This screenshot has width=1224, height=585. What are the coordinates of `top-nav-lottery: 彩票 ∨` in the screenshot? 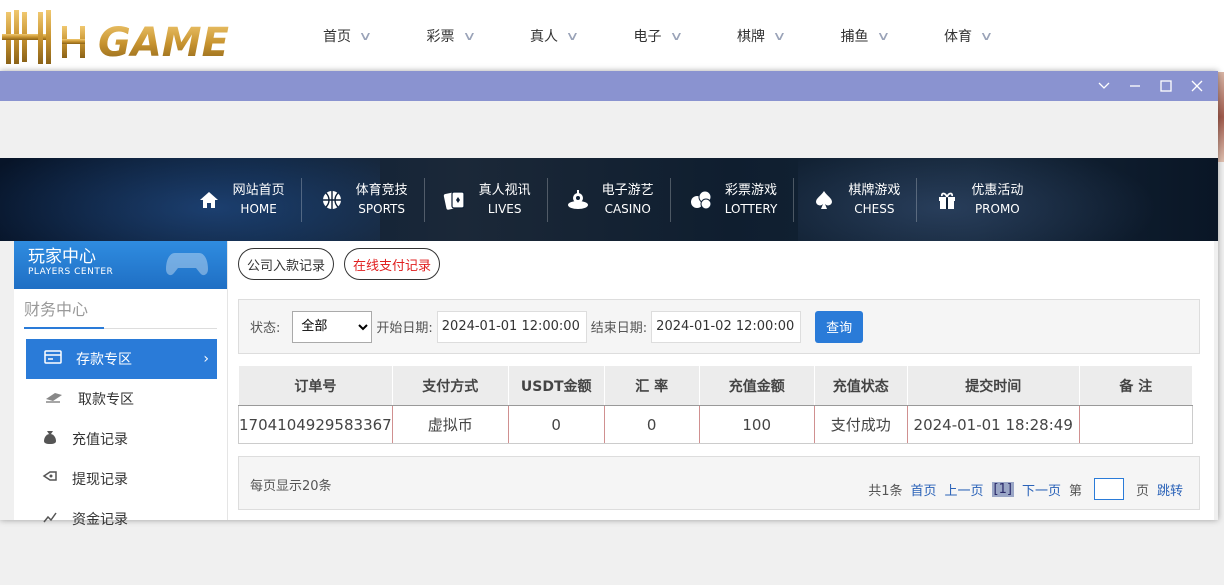 It's located at (461, 36).